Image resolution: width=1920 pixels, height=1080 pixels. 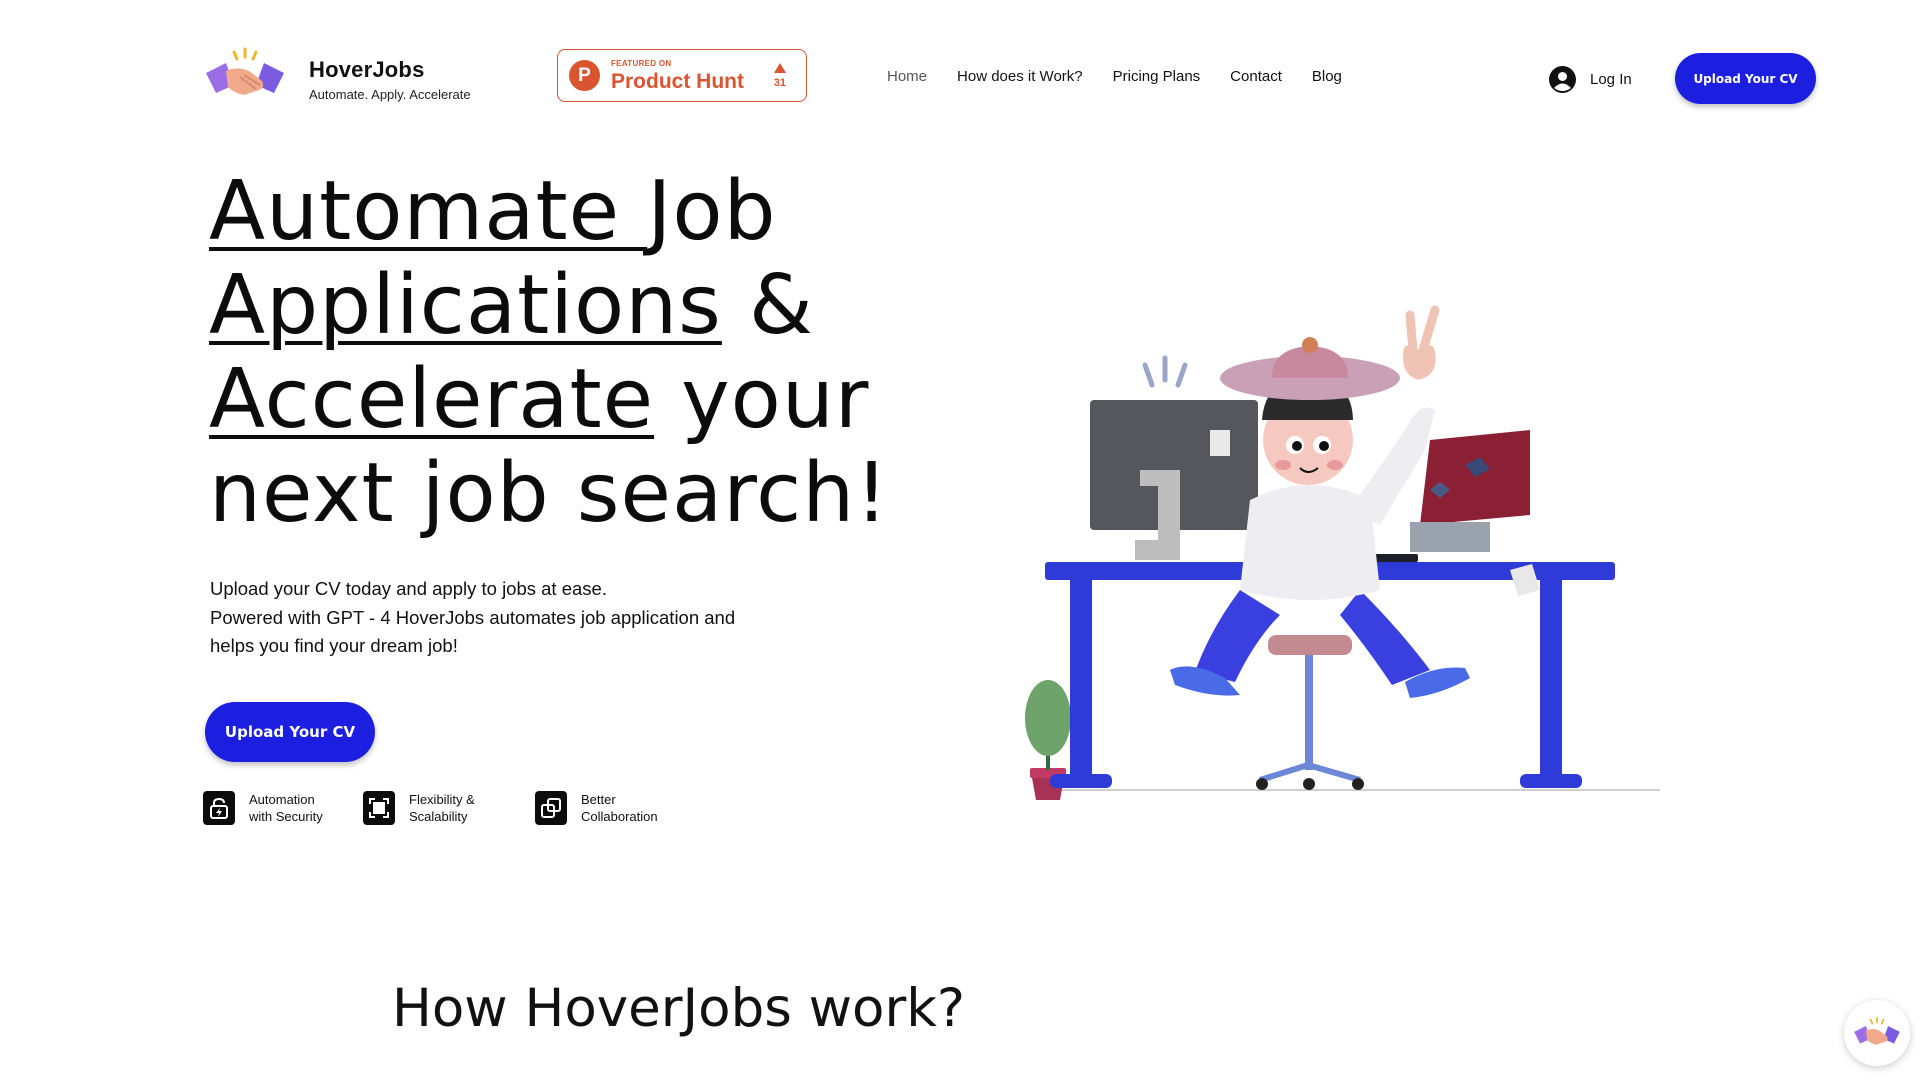 I want to click on hero-title-word-your: your, so click(x=762, y=399).